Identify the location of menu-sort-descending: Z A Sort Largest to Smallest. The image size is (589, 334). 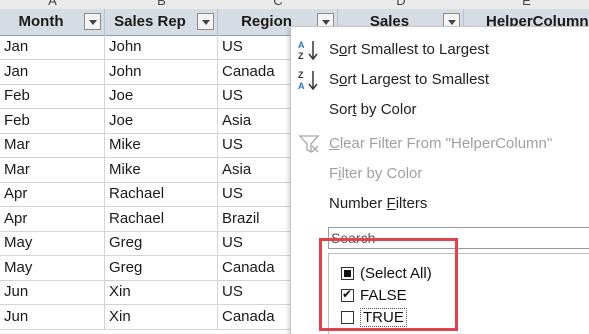
(440, 79).